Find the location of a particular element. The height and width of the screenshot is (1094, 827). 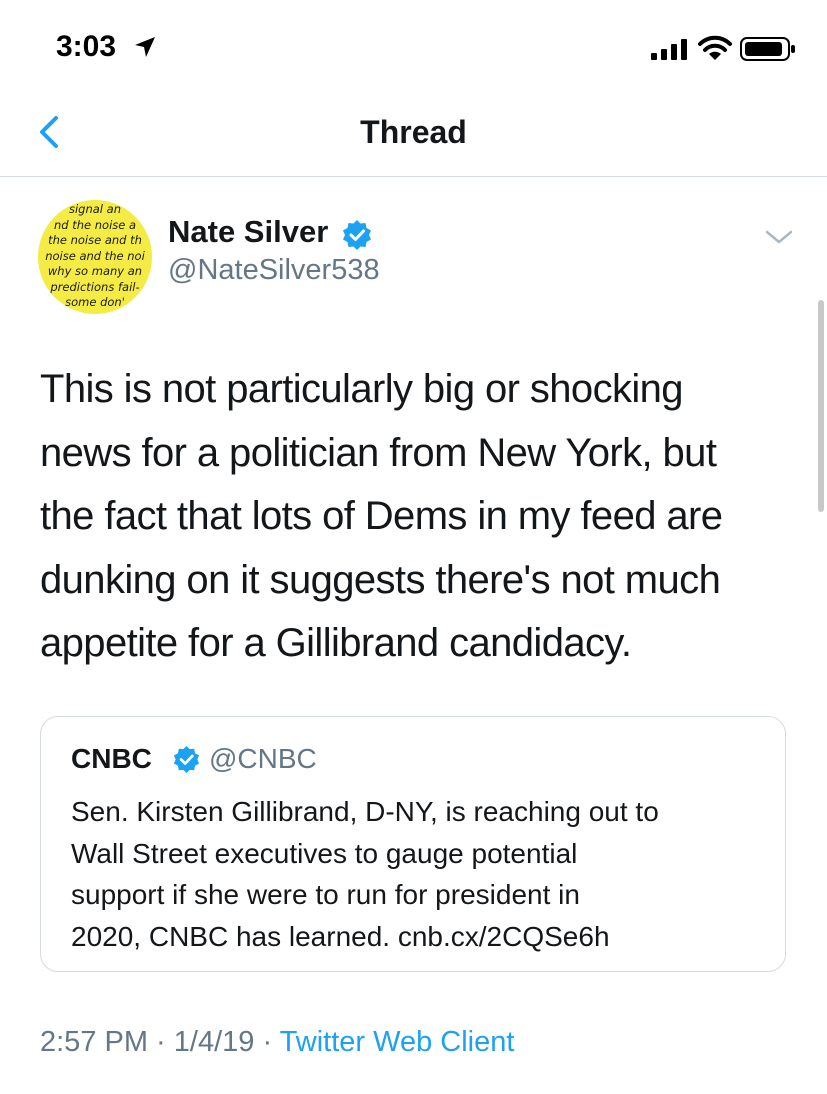

avatar-line: why so many an is located at coordinates (95, 271).